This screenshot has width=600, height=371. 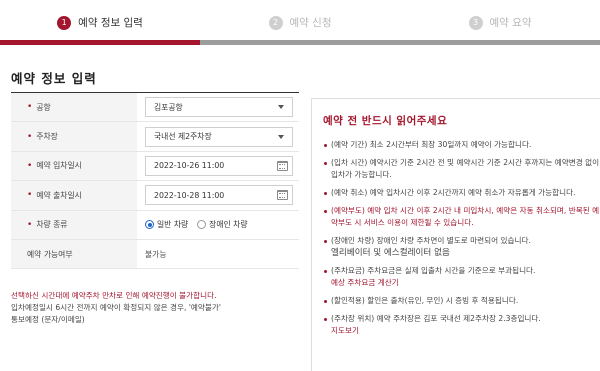 I want to click on vehicle-normal-radio: 일반 차량, so click(x=166, y=224).